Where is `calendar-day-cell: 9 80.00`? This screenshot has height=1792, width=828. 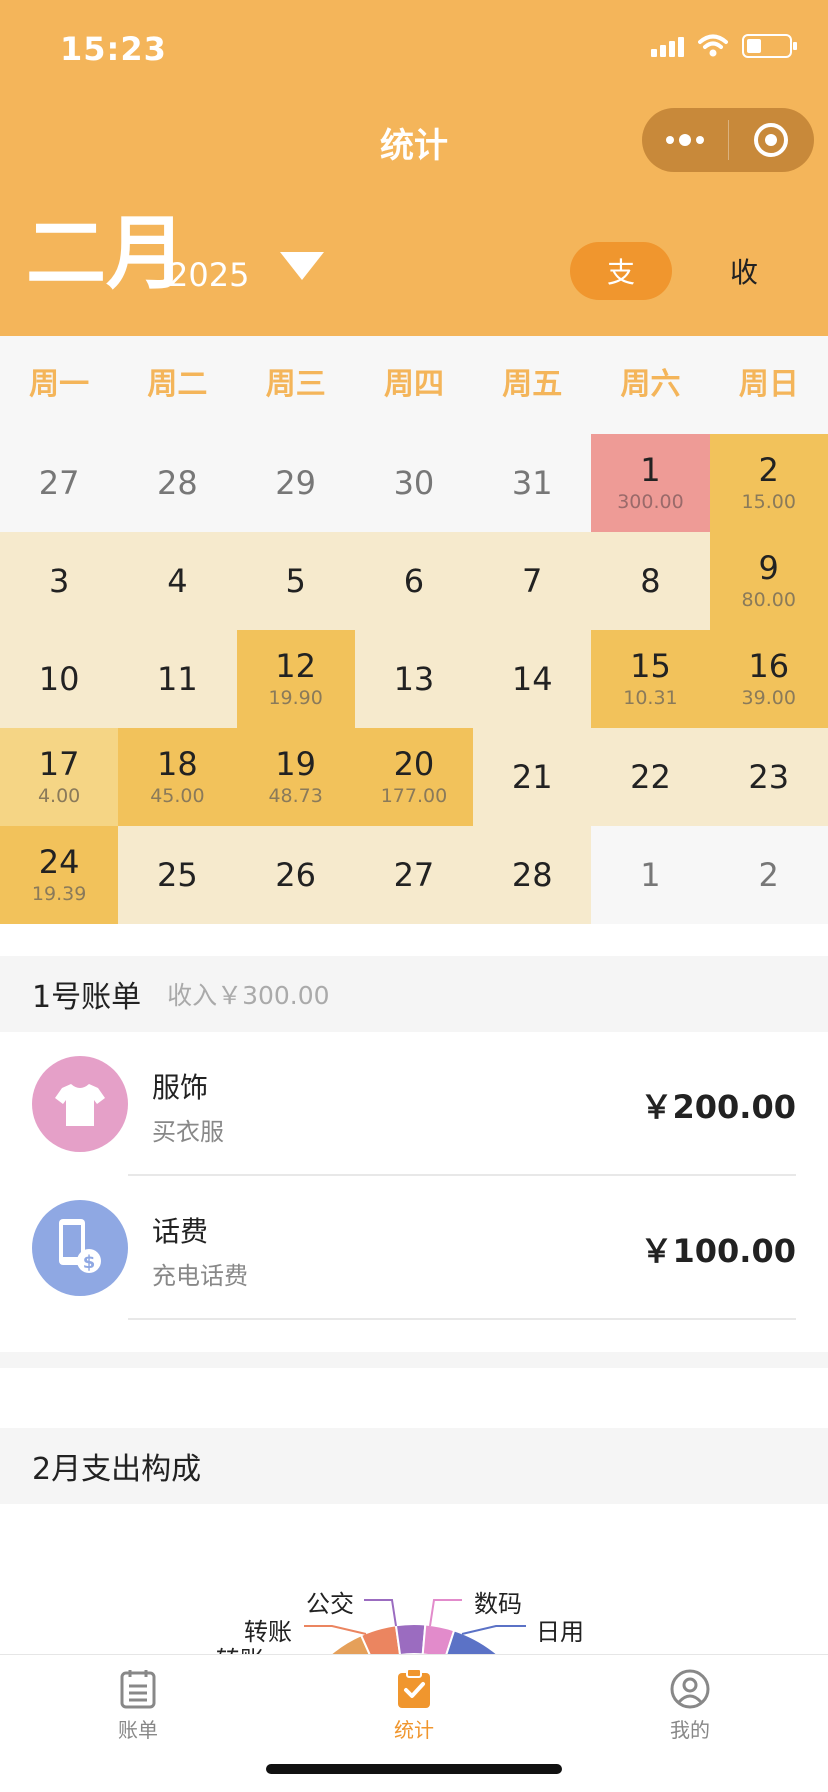
calendar-day-cell: 9 80.00 is located at coordinates (768, 581).